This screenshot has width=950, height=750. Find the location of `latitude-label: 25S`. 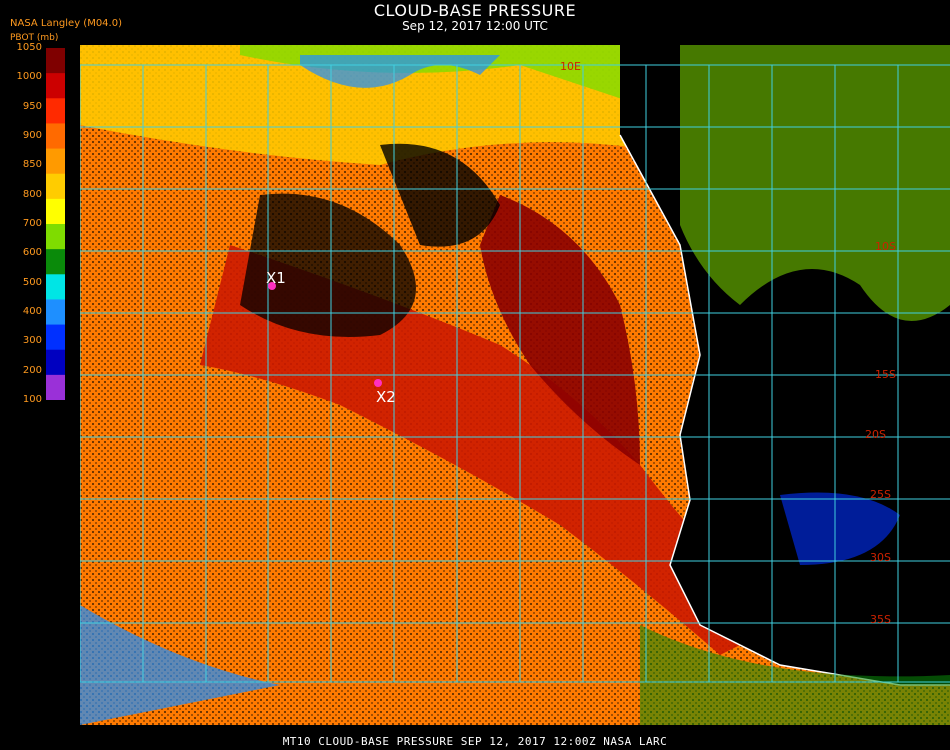

latitude-label: 25S is located at coordinates (880, 494).